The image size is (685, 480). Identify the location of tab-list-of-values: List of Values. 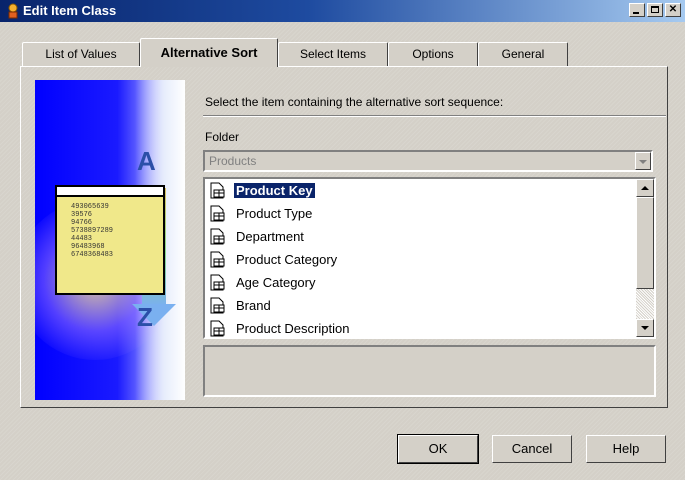
(81, 54).